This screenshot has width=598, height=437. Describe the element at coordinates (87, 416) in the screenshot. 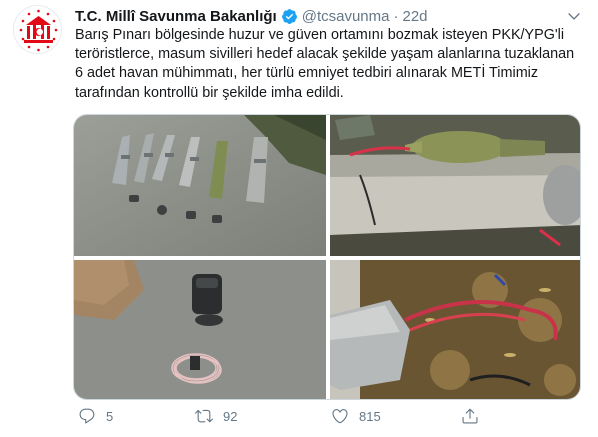

I see `reply-icon` at that location.